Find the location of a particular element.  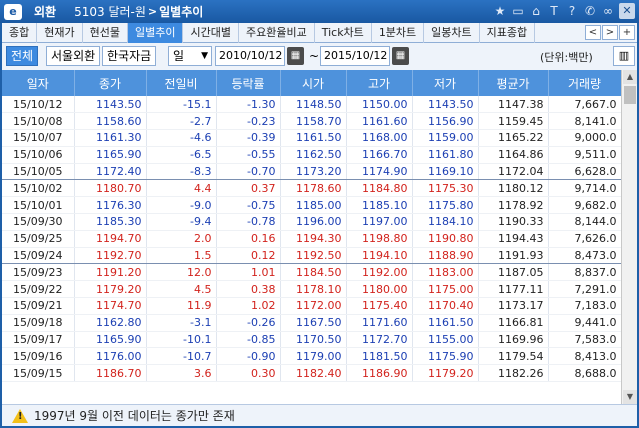

cell-open: 1172.00 is located at coordinates (313, 306).